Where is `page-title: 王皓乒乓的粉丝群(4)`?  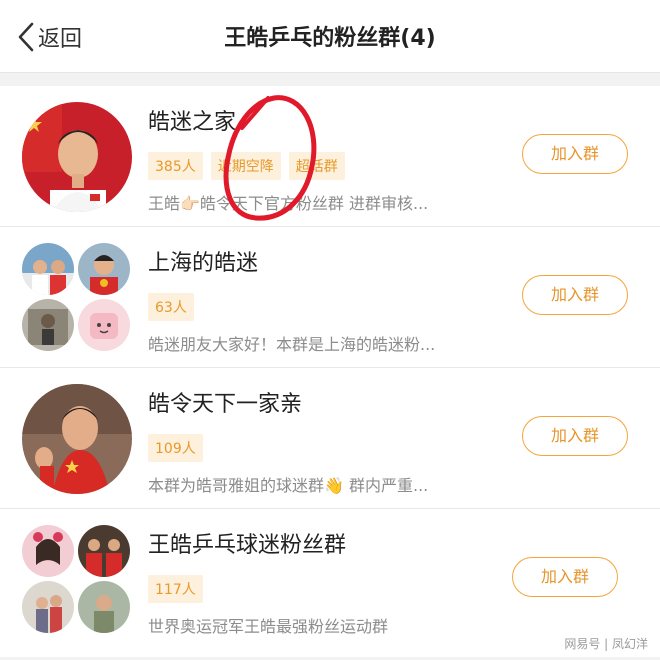
page-title: 王皓乒乓的粉丝群(4) is located at coordinates (330, 38).